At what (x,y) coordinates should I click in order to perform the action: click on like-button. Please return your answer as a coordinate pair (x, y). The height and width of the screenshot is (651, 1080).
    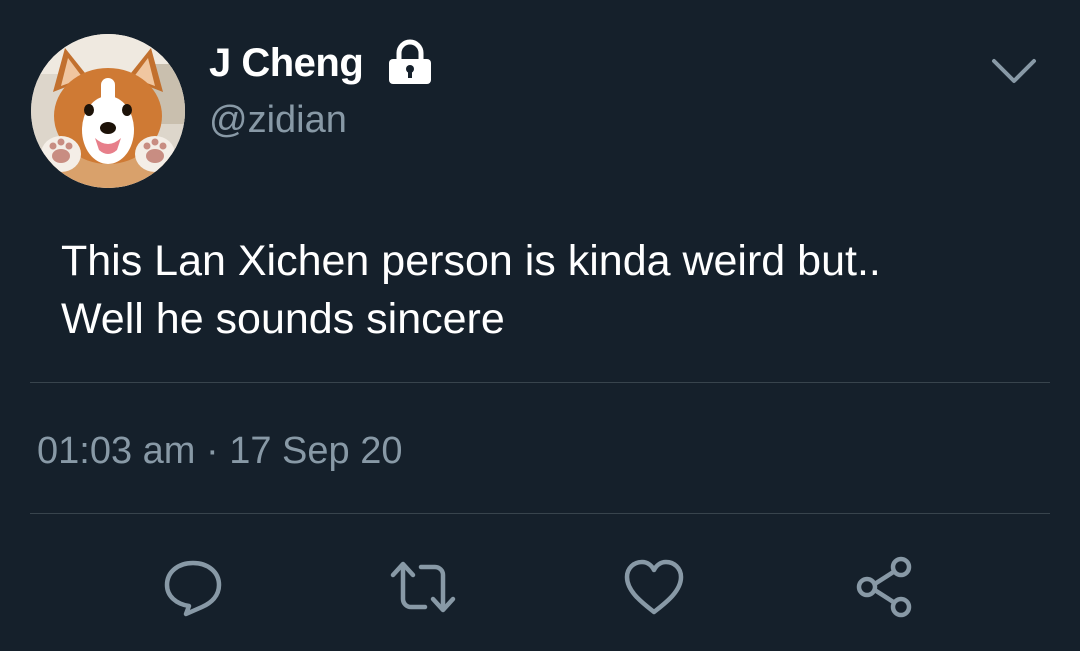
    Looking at the image, I should click on (654, 587).